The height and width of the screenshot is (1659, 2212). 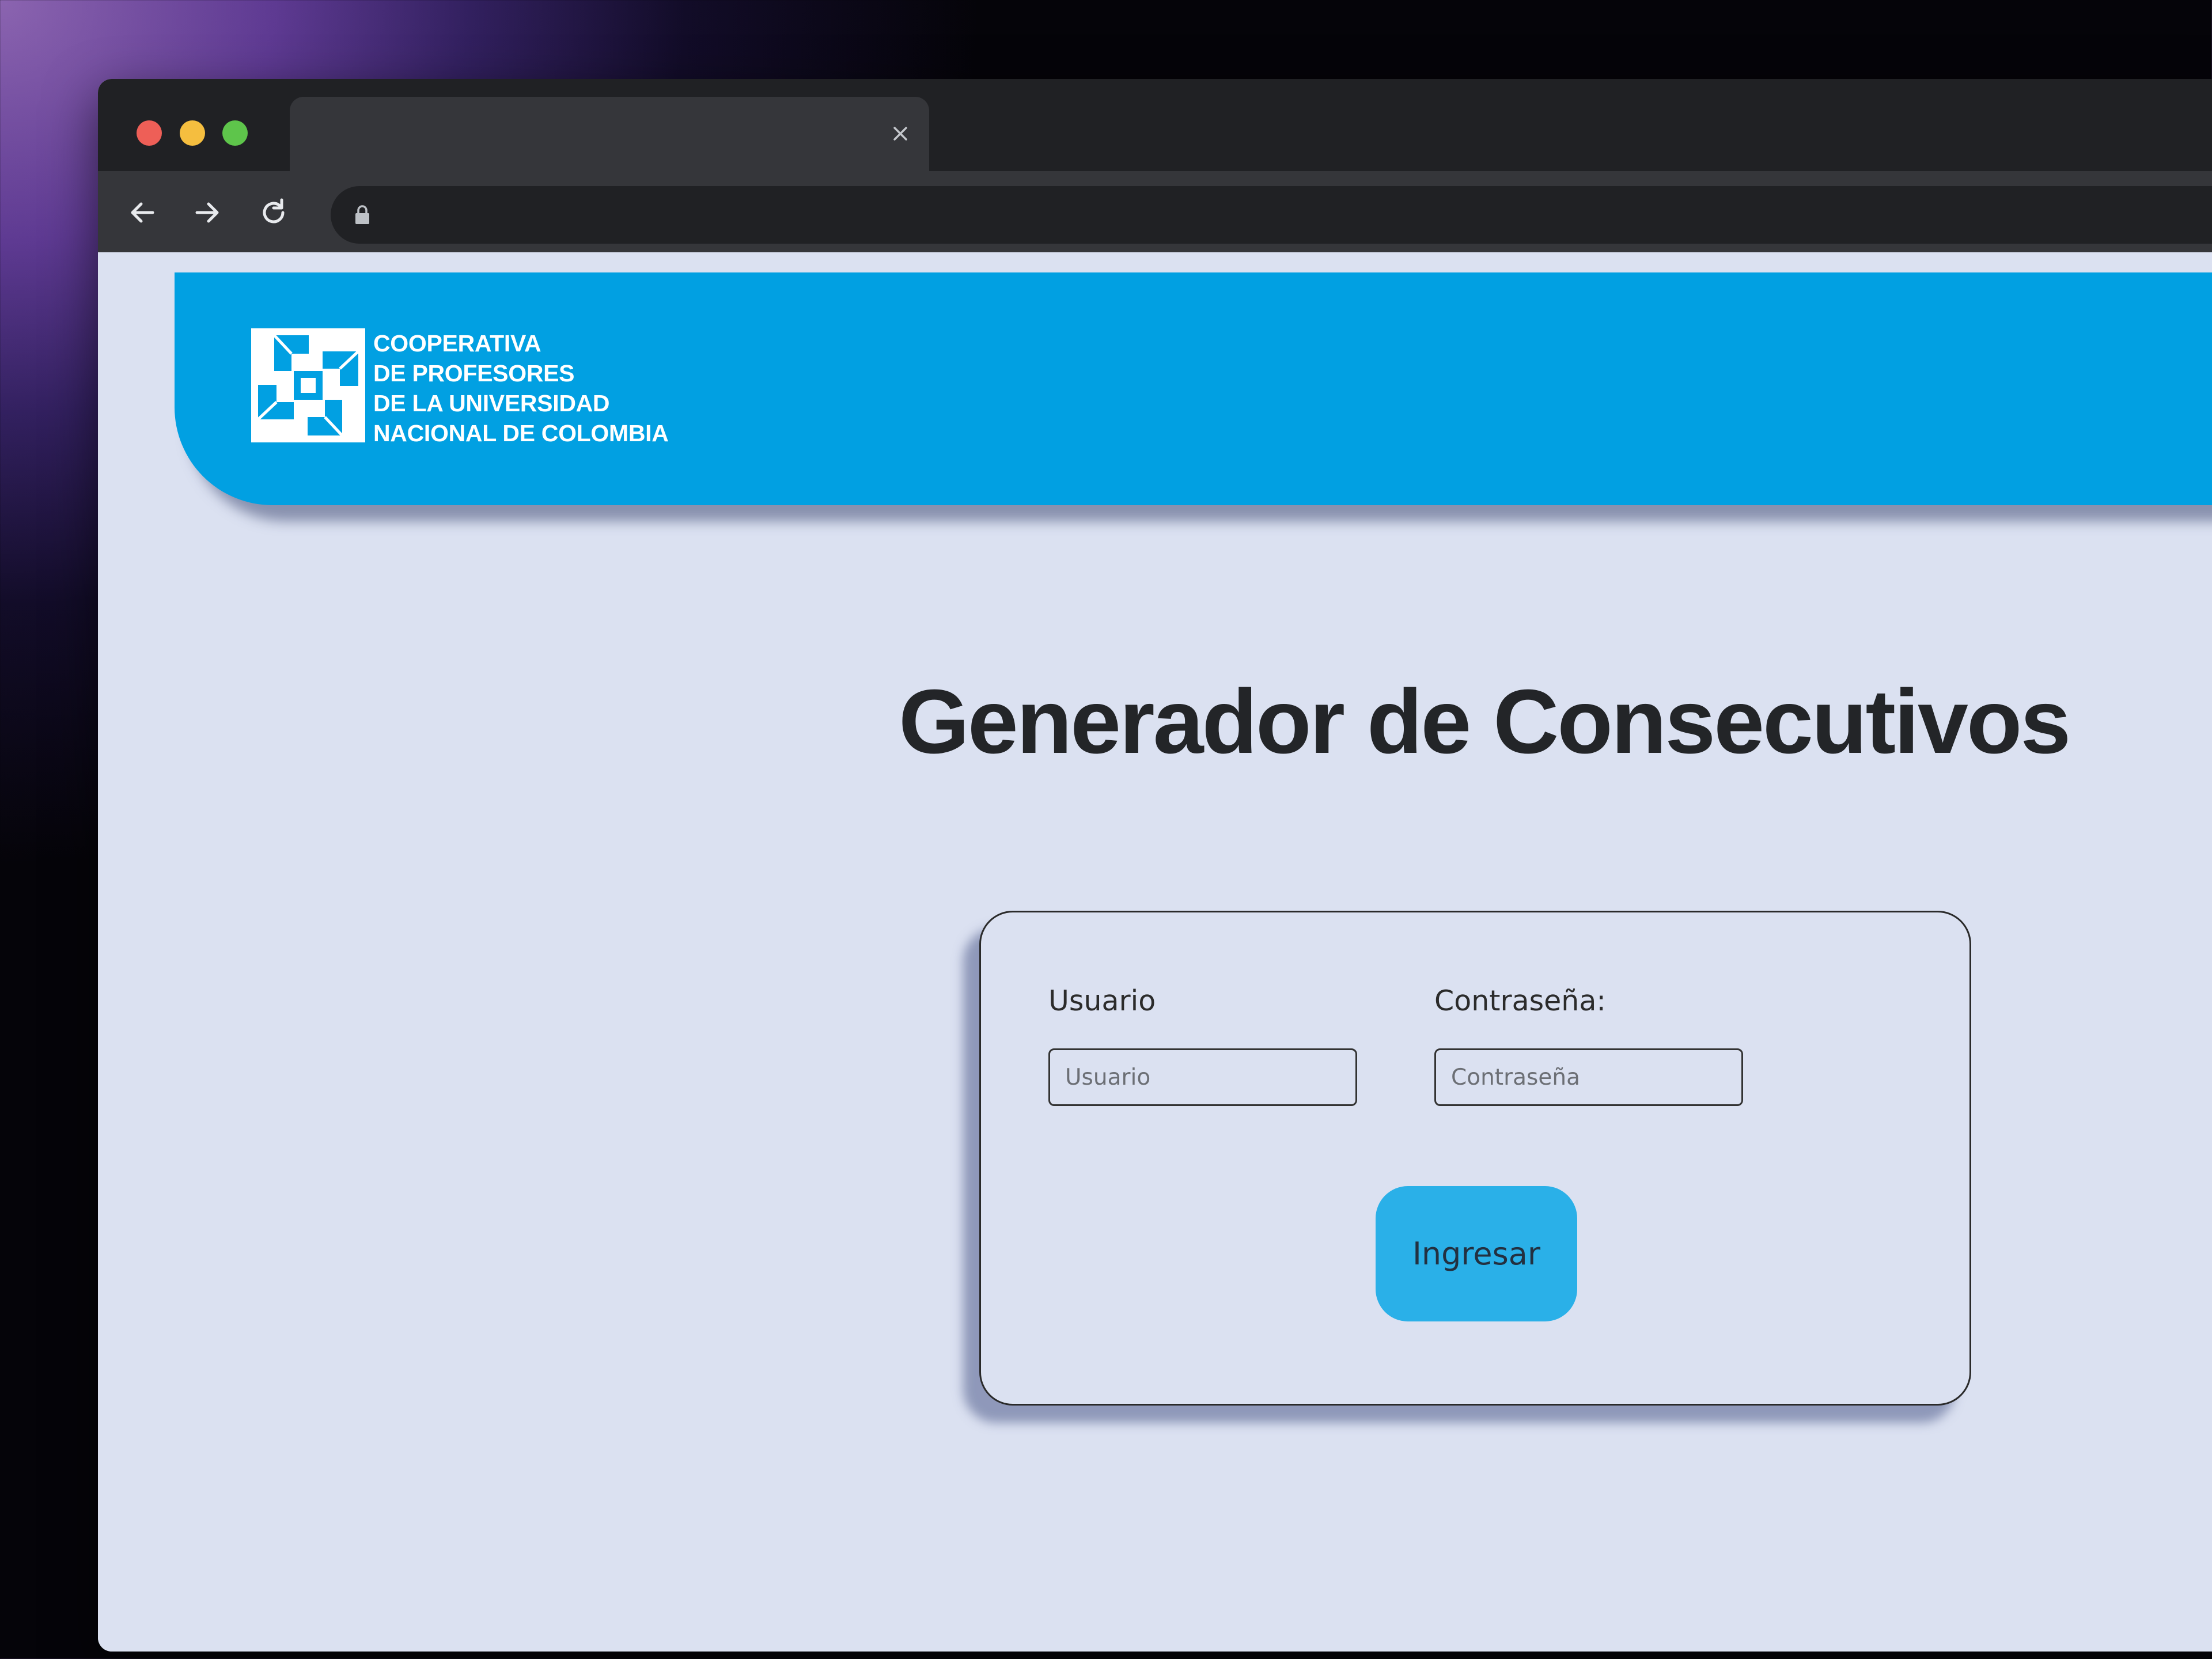 I want to click on cooperative-emblem-icon, so click(x=308, y=385).